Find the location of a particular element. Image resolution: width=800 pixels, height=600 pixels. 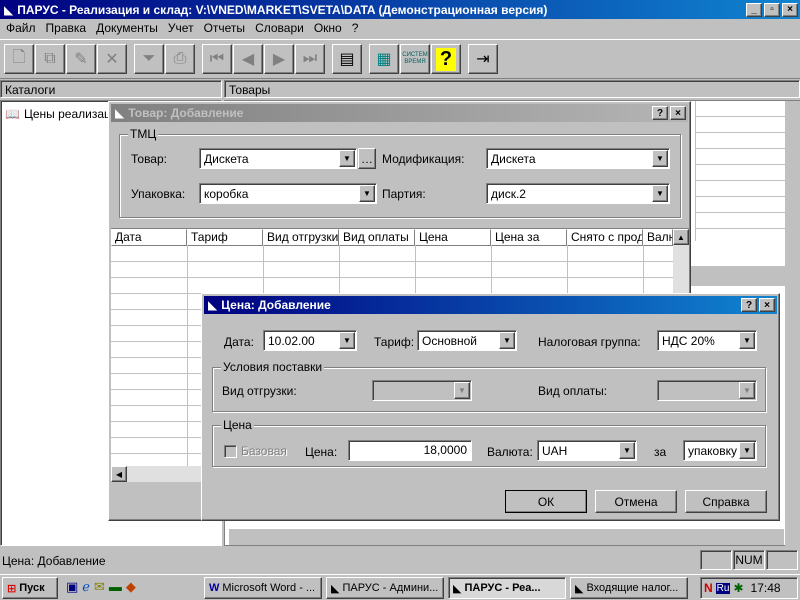

shipment-select: ▼ is located at coordinates (422, 390).